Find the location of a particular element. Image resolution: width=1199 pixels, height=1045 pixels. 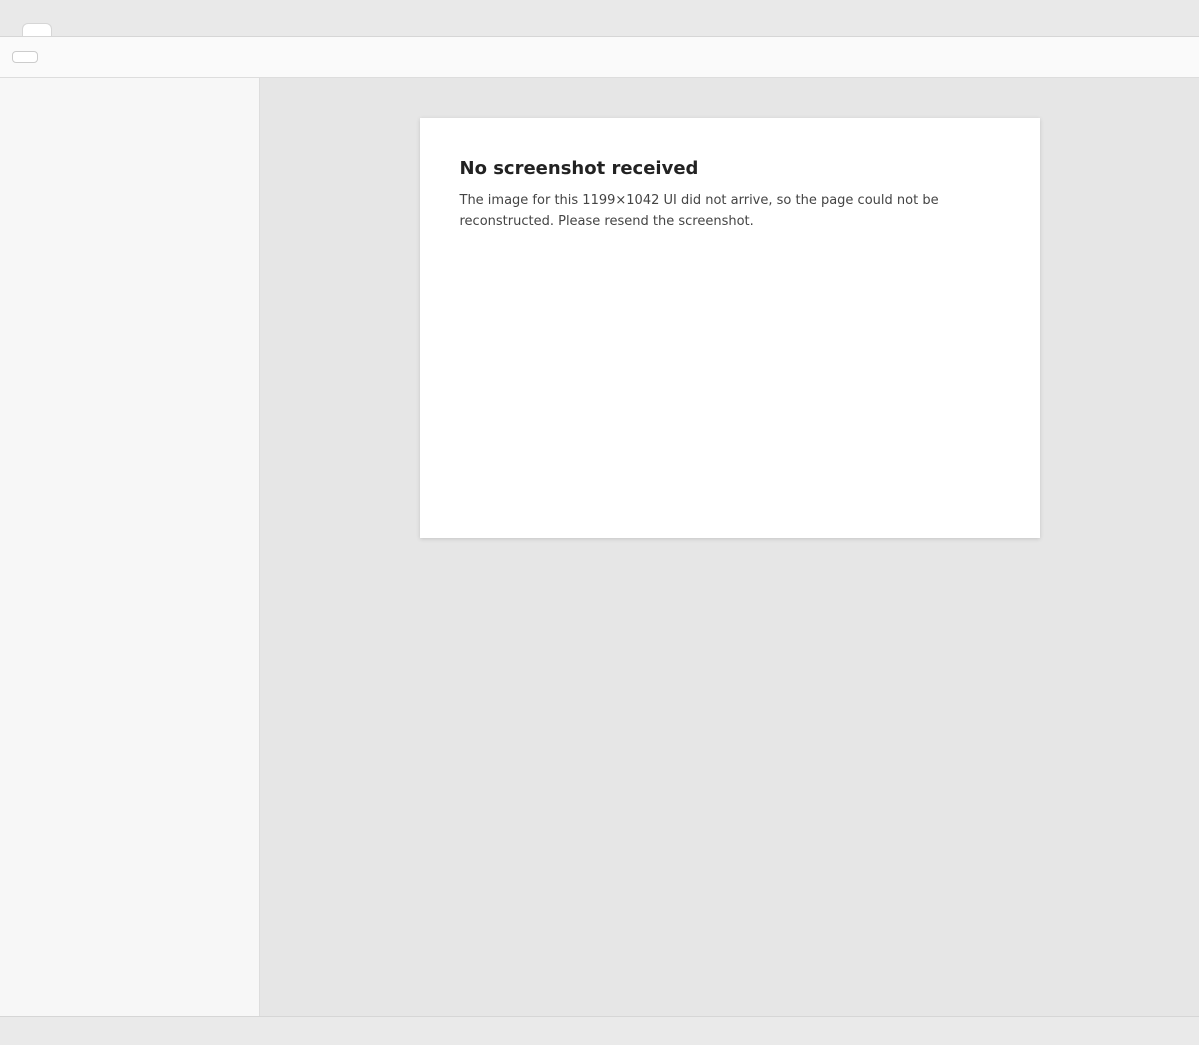

toolbar is located at coordinates (599, 57).